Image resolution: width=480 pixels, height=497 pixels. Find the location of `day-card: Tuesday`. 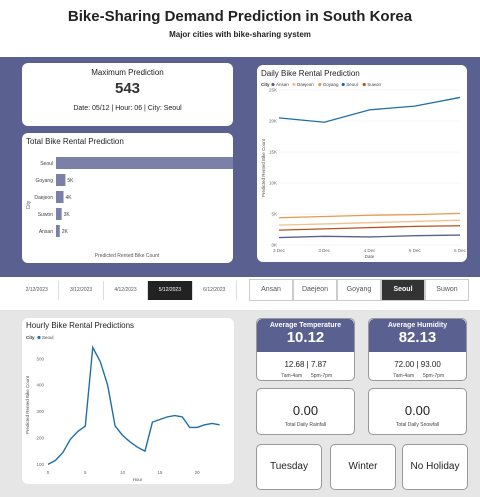

day-card: Tuesday is located at coordinates (289, 467).